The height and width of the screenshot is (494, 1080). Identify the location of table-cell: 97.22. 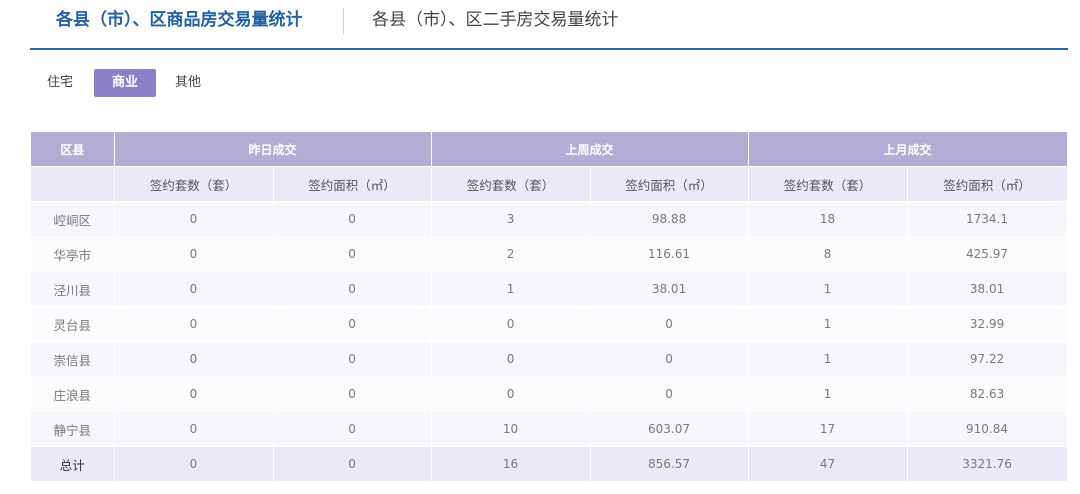
(987, 359).